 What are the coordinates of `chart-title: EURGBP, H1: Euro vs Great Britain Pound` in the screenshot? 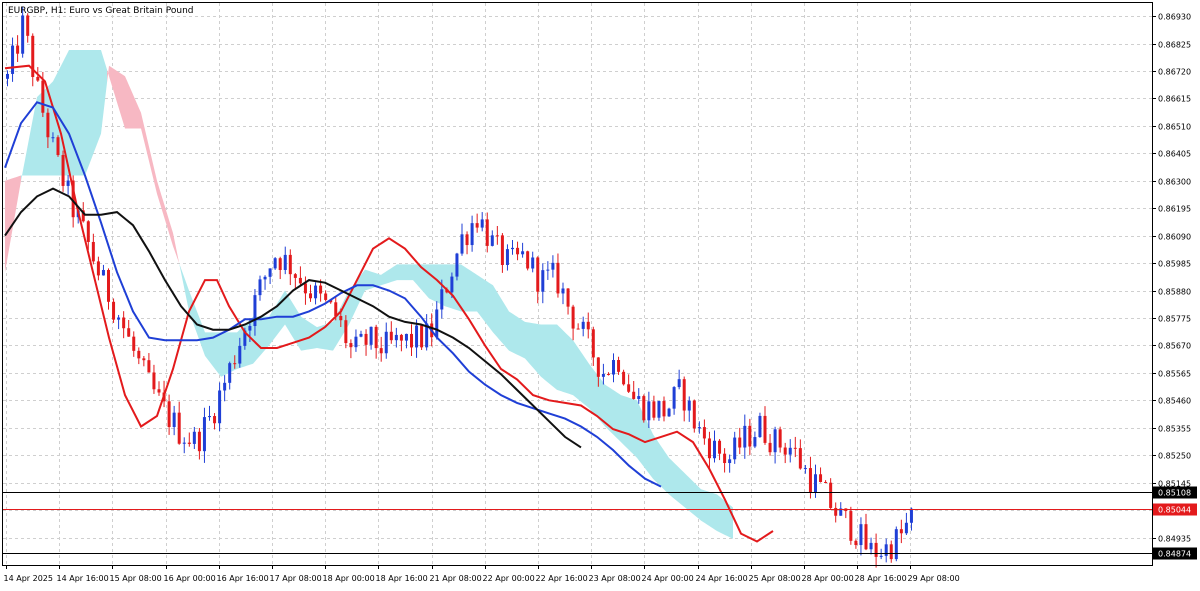 It's located at (100, 11).